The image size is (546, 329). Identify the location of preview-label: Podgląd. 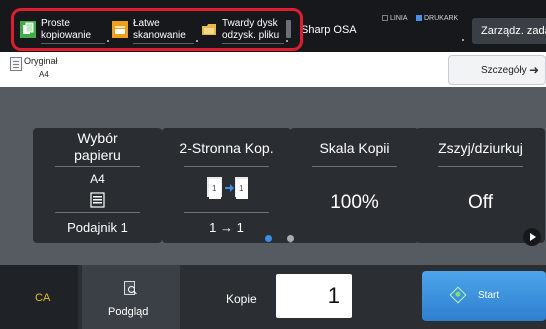
(128, 312).